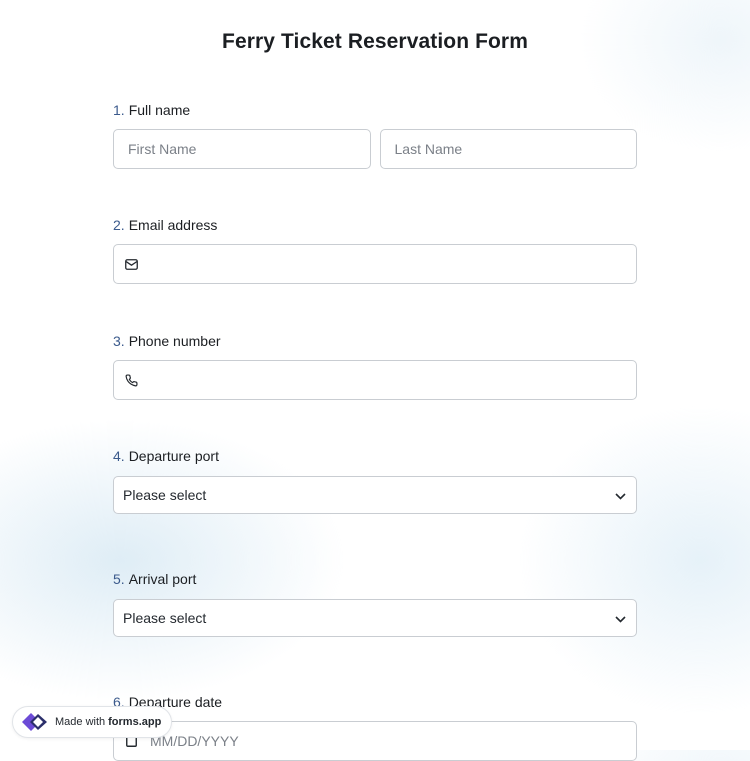 The height and width of the screenshot is (761, 750). I want to click on last-name-placeholder: Last Name, so click(428, 149).